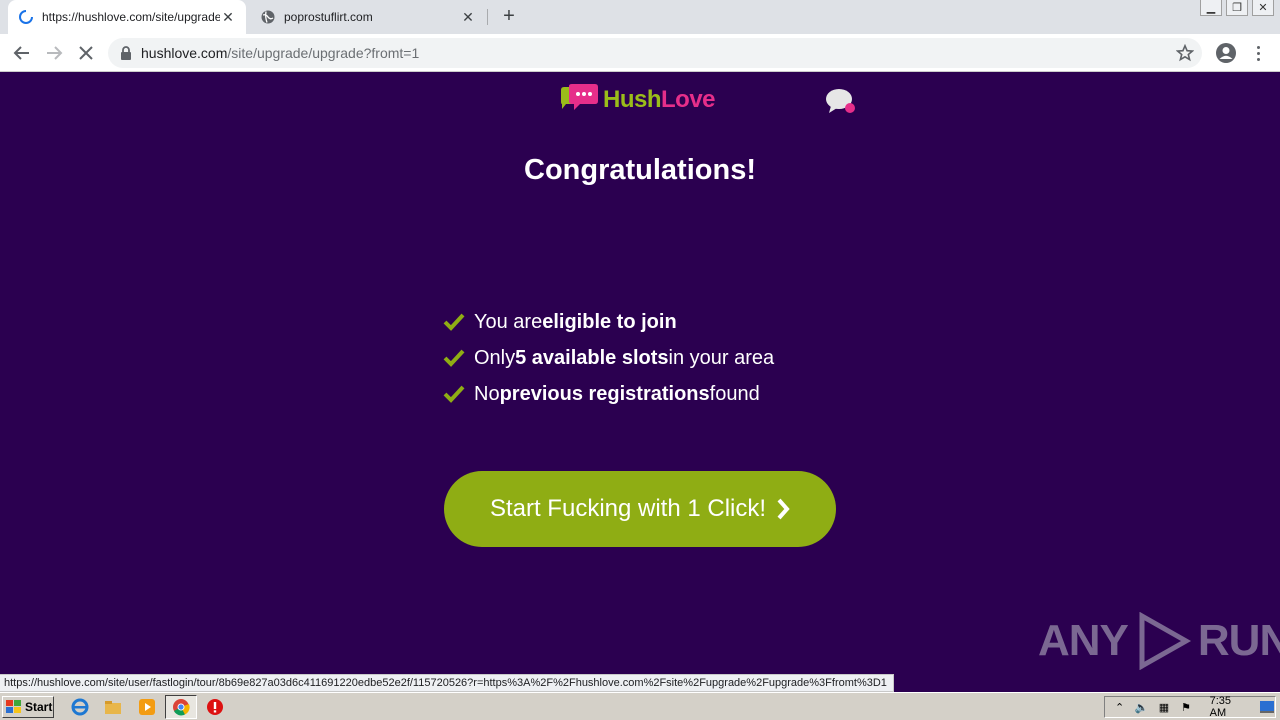 This screenshot has width=1280, height=720. Describe the element at coordinates (1226, 53) in the screenshot. I see `profile-avatar-icon` at that location.